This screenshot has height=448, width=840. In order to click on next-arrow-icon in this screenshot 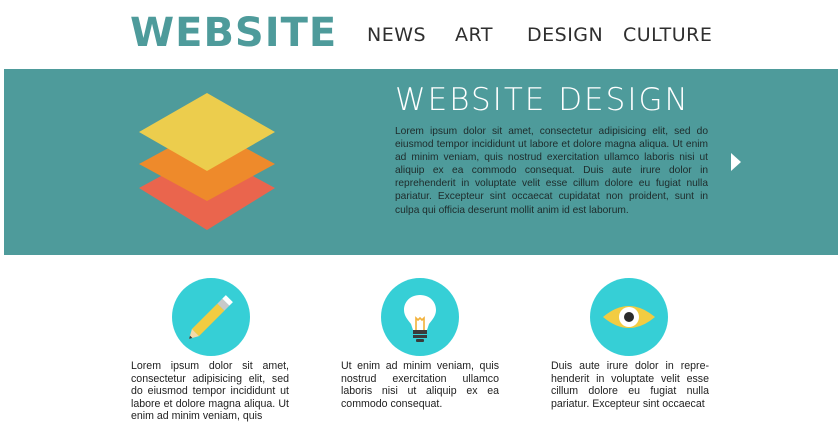, I will do `click(736, 162)`.